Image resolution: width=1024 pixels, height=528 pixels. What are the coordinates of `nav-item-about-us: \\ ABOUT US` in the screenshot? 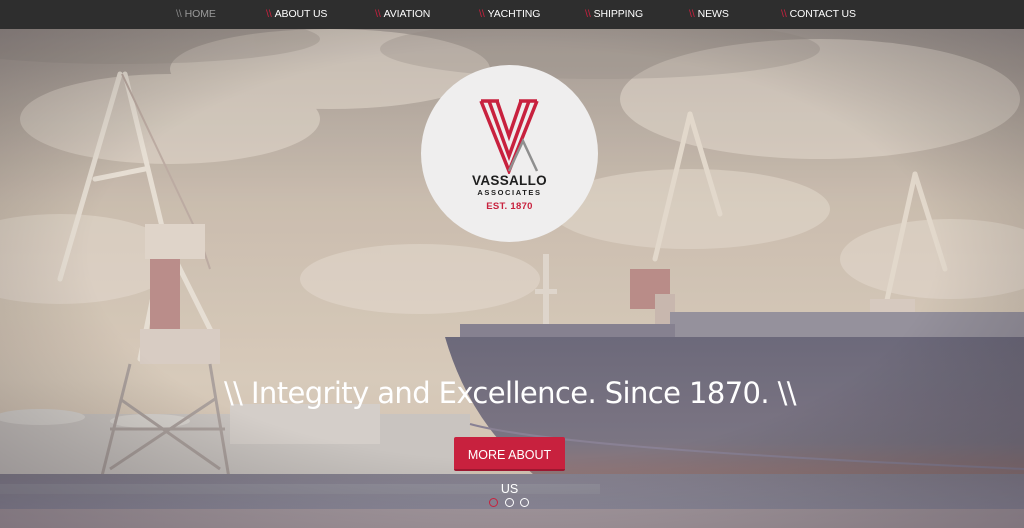 It's located at (296, 14).